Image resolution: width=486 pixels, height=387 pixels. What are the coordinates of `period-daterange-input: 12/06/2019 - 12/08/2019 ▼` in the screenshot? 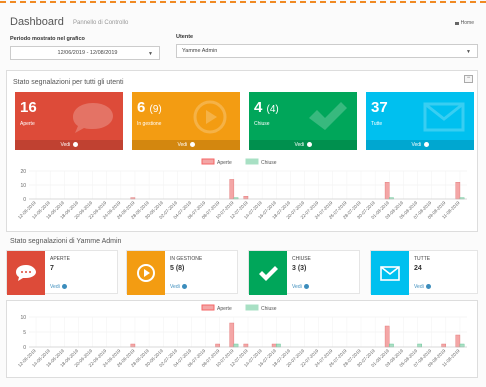 It's located at (85, 53).